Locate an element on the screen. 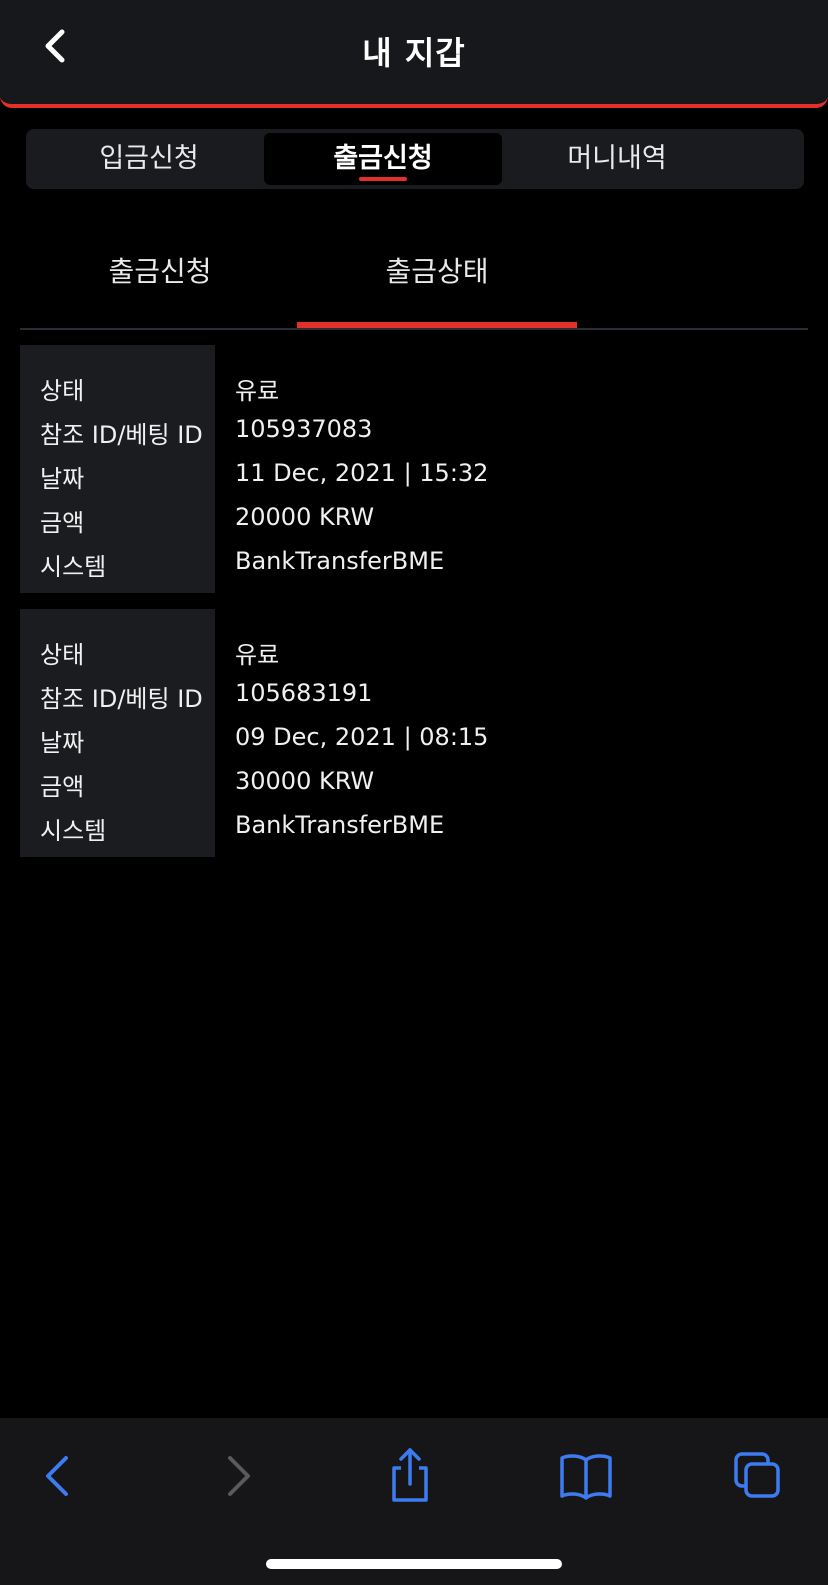 This screenshot has width=828, height=1585. segment-withdraw-request: 출금신청 is located at coordinates (383, 159).